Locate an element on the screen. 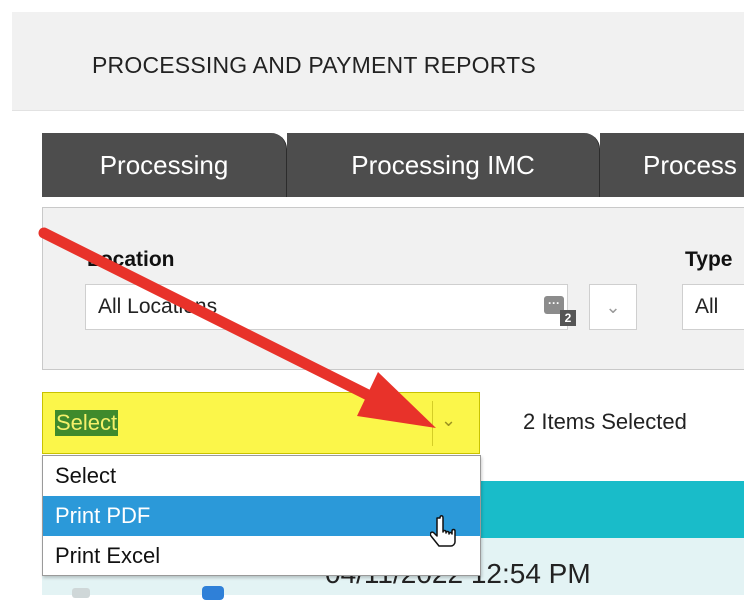 This screenshot has height=600, width=744. export-select: Select ⌄ is located at coordinates (261, 423).